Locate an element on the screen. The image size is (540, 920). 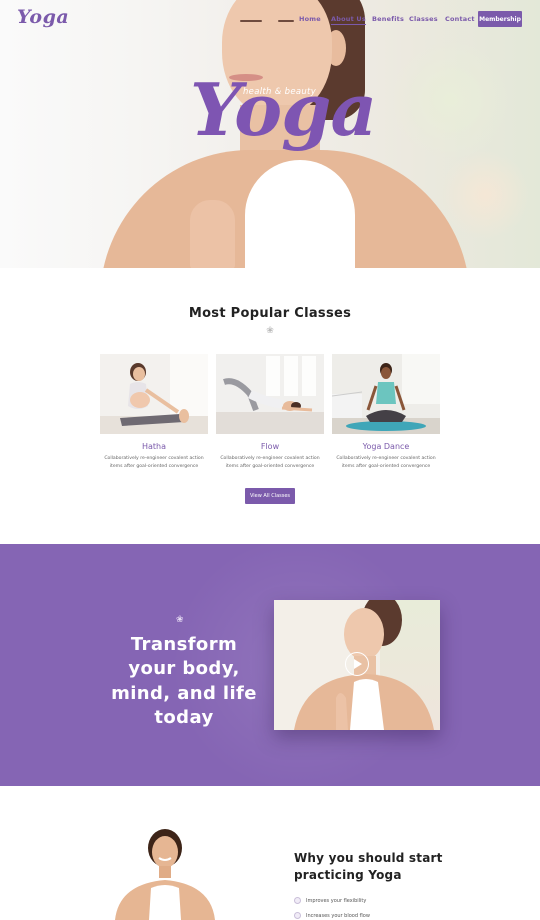
why-item-label: Increases your blood flow is located at coordinates (338, 915).